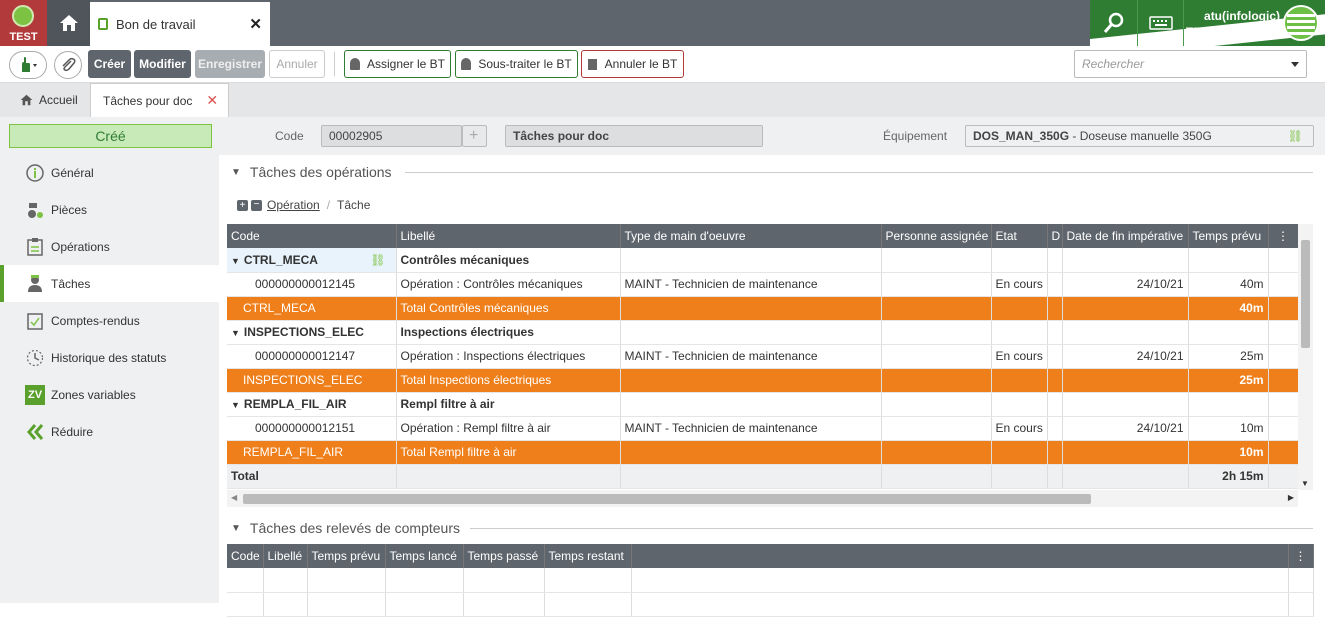 This screenshot has height=617, width=1325. Describe the element at coordinates (762, 498) in the screenshot. I see `horizontal-scrollbar: ◀ ▶` at that location.